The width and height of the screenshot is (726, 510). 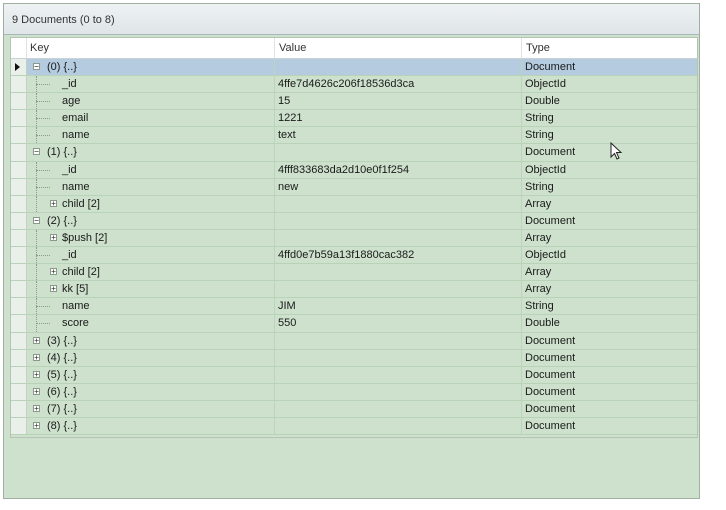 What do you see at coordinates (398, 306) in the screenshot?
I see `value-cell: JIM` at bounding box center [398, 306].